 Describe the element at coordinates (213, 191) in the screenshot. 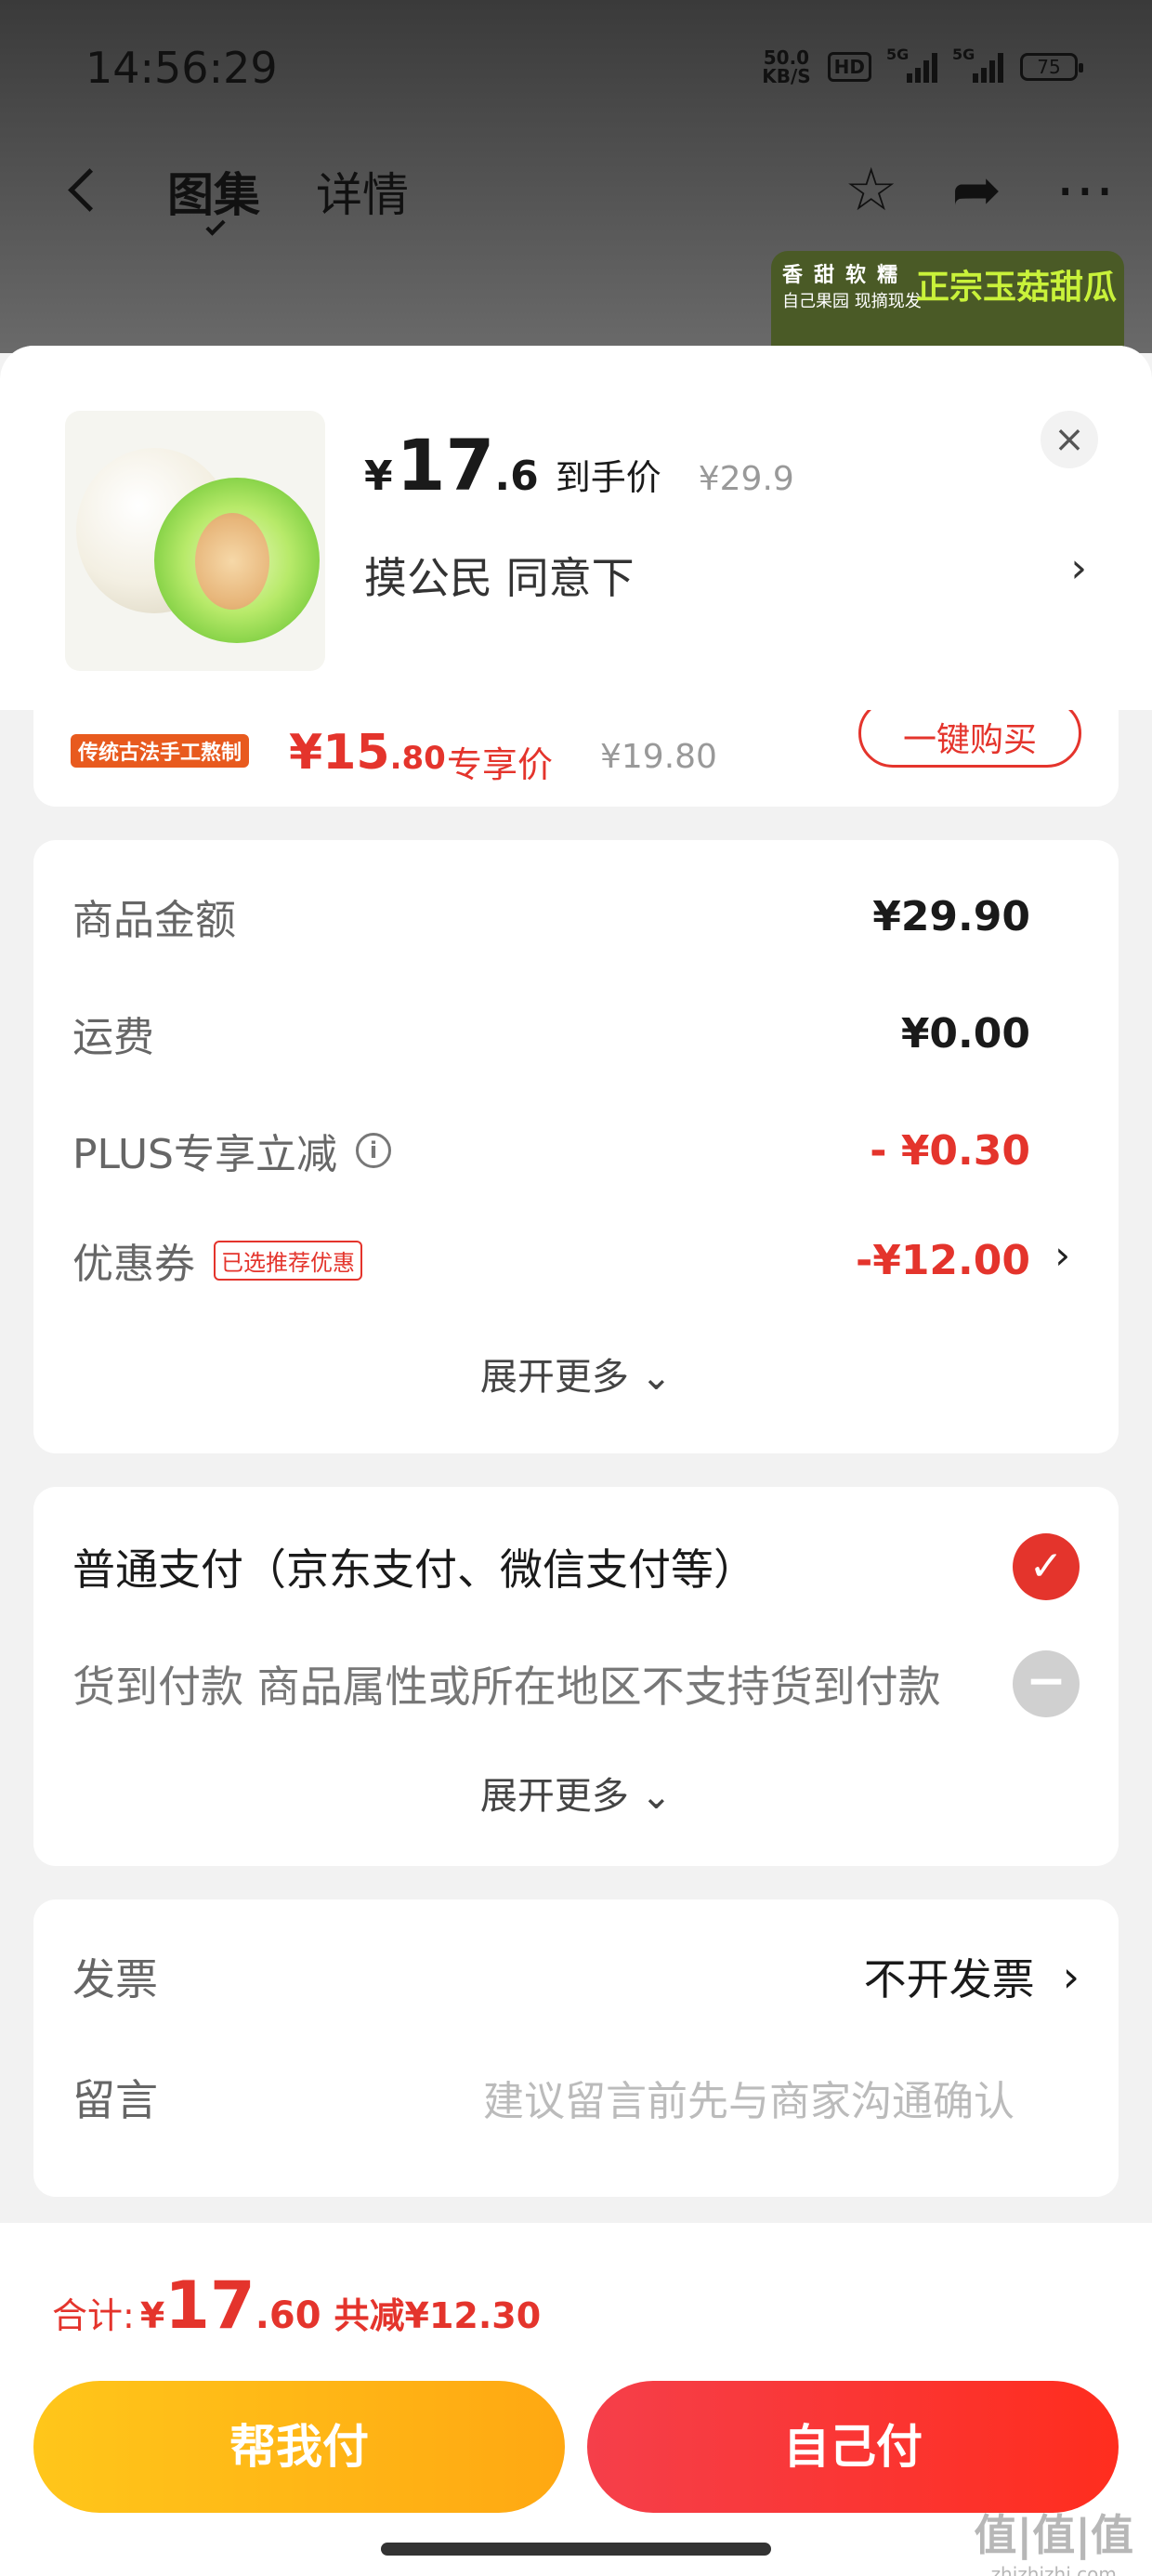

I see `tab-gallery: 图集` at that location.